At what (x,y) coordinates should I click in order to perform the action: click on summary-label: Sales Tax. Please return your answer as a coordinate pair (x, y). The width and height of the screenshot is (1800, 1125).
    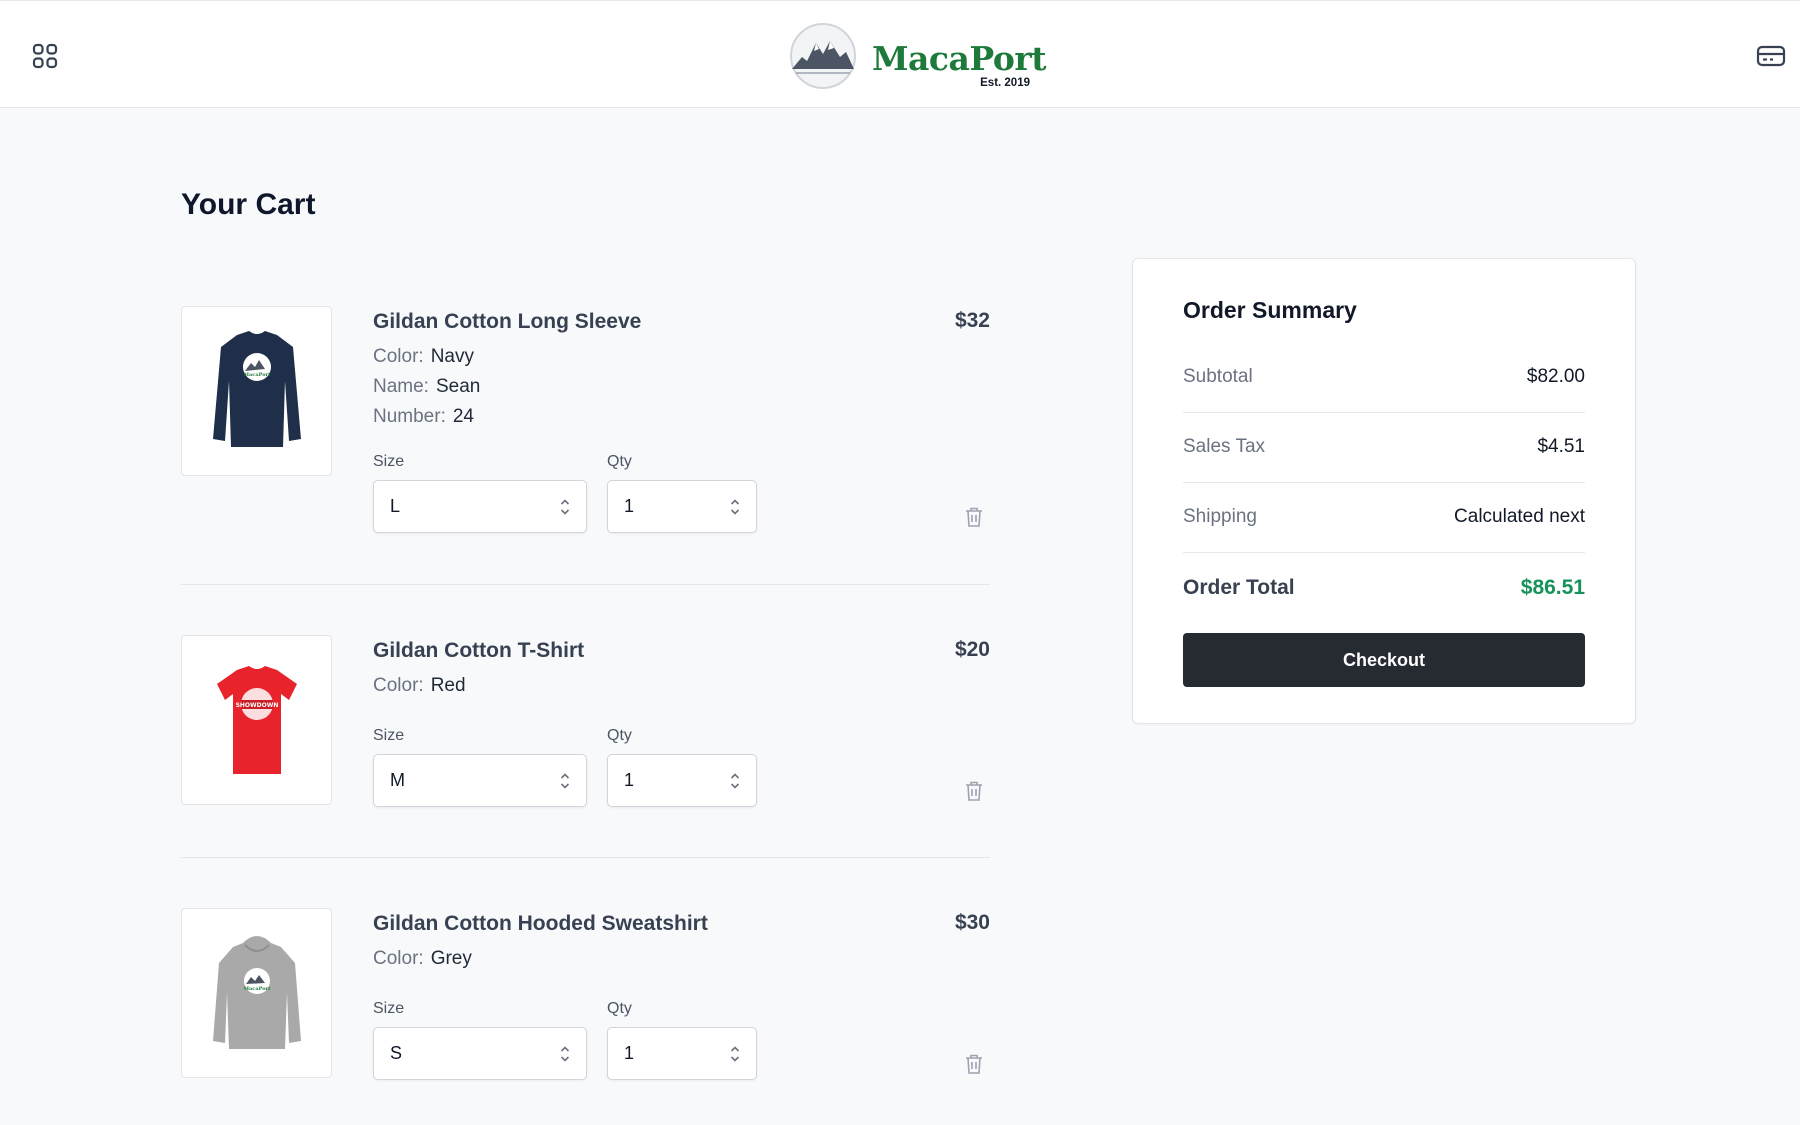
    Looking at the image, I should click on (1224, 446).